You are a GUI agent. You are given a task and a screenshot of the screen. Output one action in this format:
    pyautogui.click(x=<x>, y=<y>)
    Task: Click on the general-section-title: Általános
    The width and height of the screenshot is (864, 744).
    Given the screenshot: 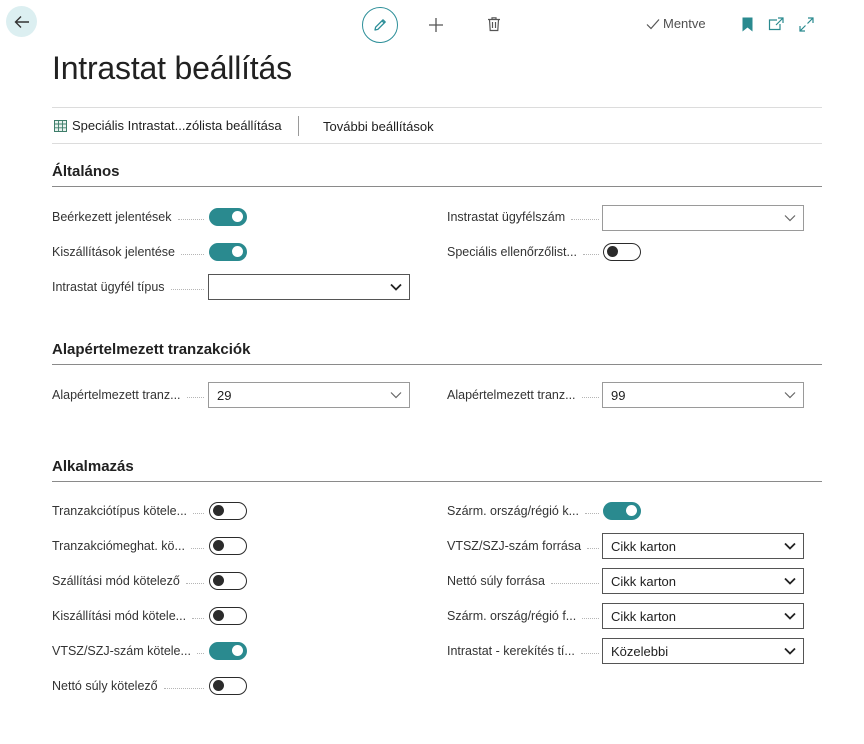 What is the action you would take?
    pyautogui.click(x=86, y=171)
    